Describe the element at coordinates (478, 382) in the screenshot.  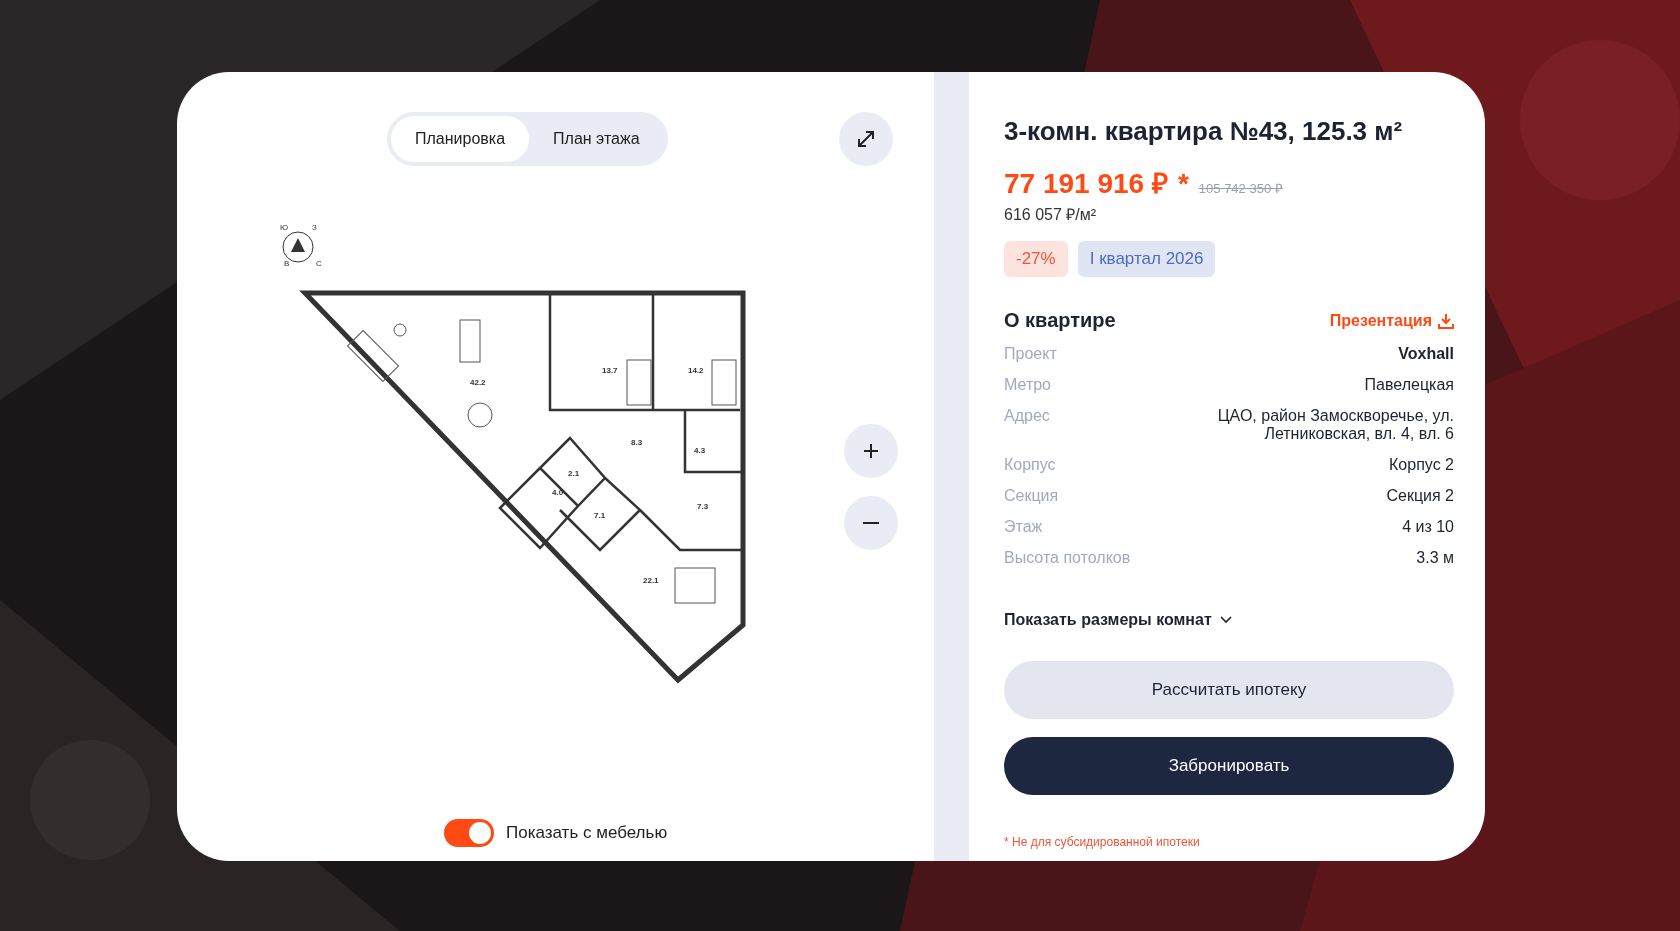
I see `room-area-label: 42.2` at that location.